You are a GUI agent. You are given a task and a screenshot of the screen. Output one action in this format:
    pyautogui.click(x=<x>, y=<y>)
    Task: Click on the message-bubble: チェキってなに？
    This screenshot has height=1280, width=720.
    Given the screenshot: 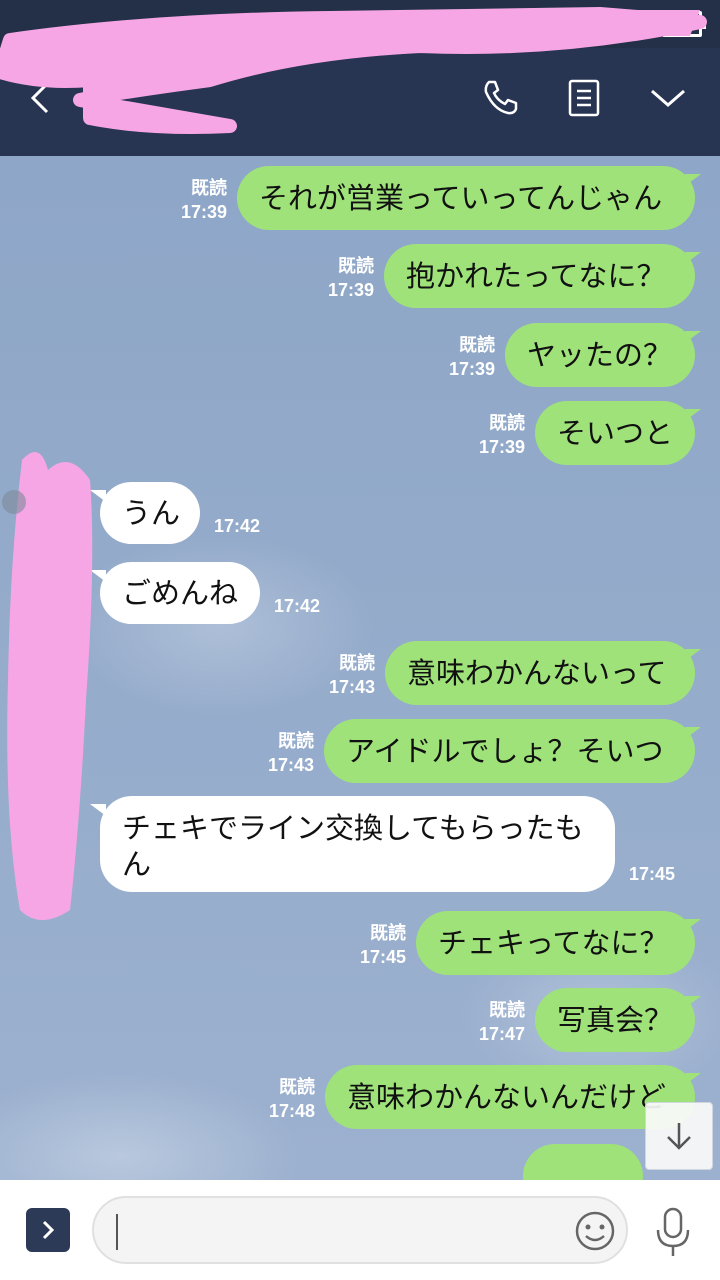 What is the action you would take?
    pyautogui.click(x=555, y=943)
    